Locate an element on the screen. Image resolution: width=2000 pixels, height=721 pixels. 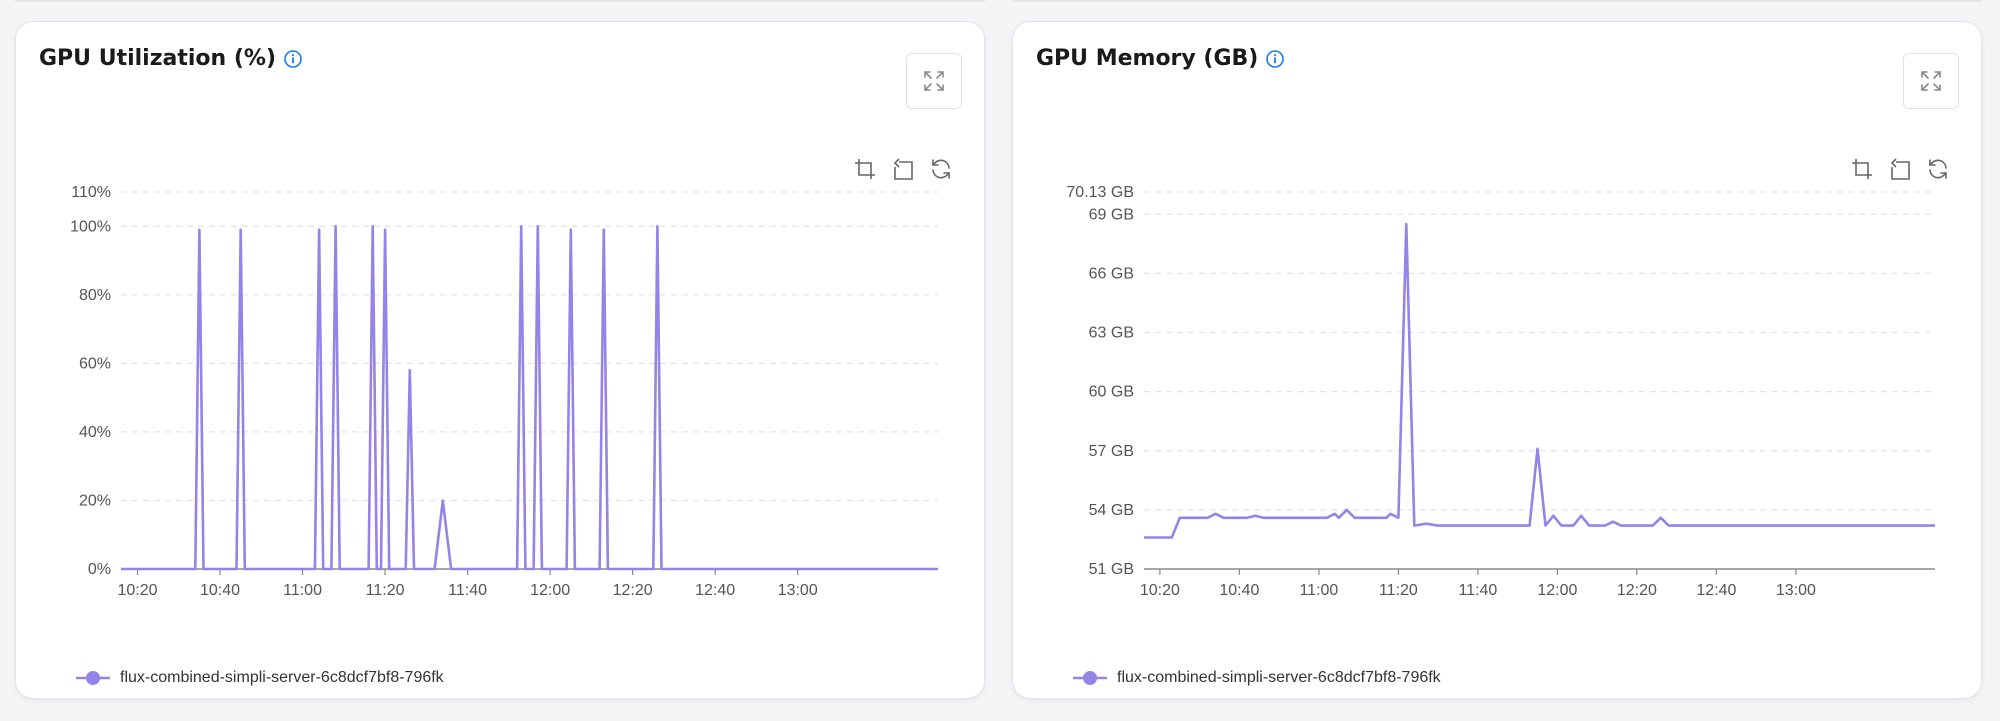
y-tick-label: 100% is located at coordinates (90, 226).